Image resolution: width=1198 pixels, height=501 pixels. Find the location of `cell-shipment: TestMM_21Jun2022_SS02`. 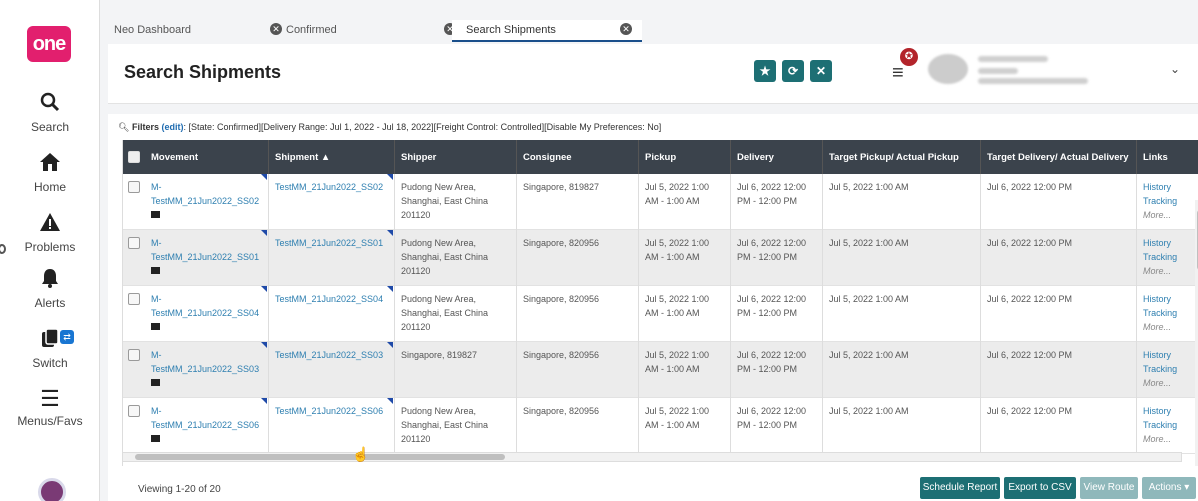

cell-shipment: TestMM_21Jun2022_SS02 is located at coordinates (332, 202).